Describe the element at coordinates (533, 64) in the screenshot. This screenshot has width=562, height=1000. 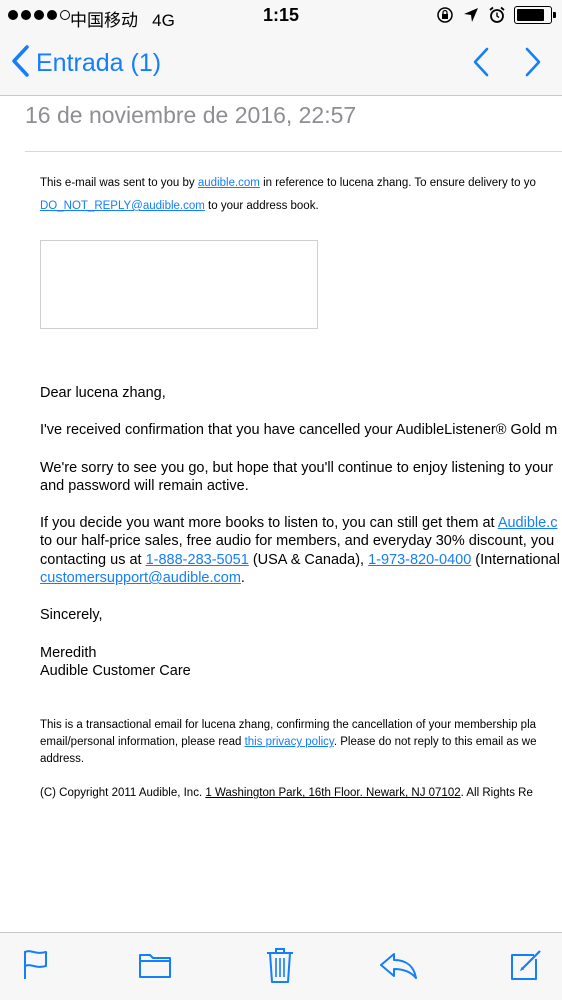
I see `next-message-button` at that location.